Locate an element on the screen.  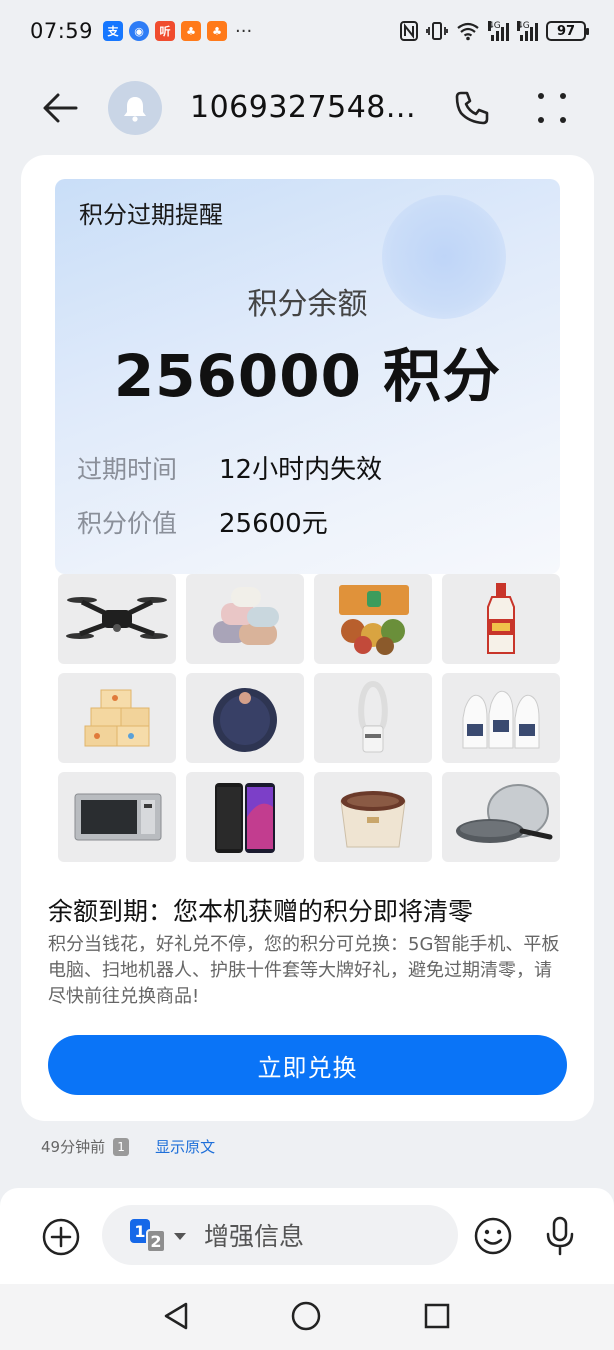
product-wok-pan is located at coordinates (501, 817).